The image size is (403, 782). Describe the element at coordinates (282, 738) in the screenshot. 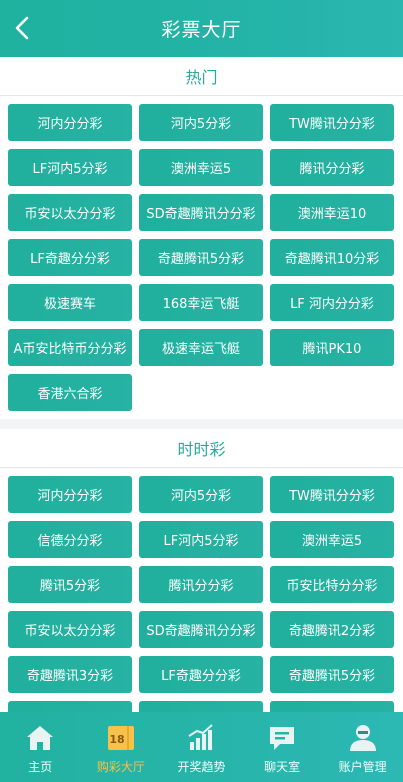

I see `chat-icon` at that location.